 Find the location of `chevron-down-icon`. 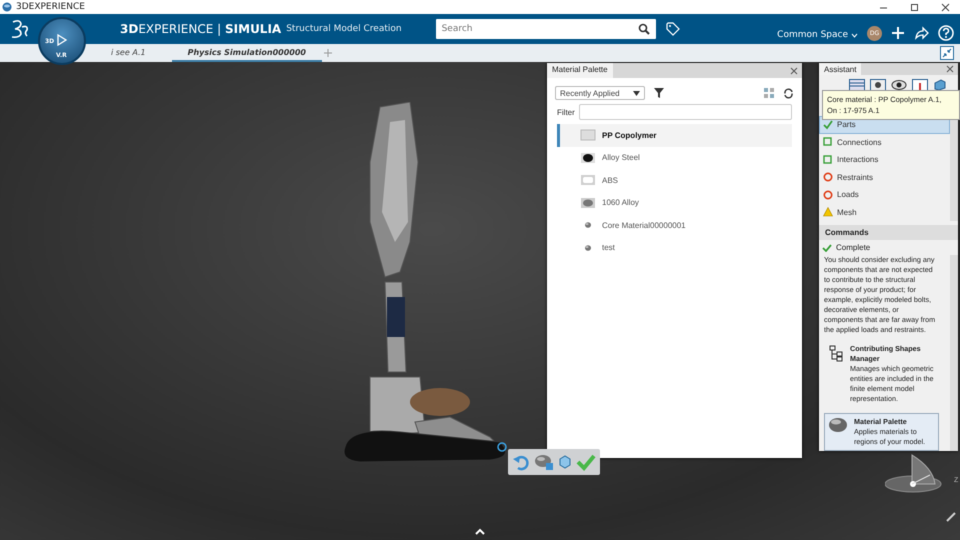

chevron-down-icon is located at coordinates (854, 35).